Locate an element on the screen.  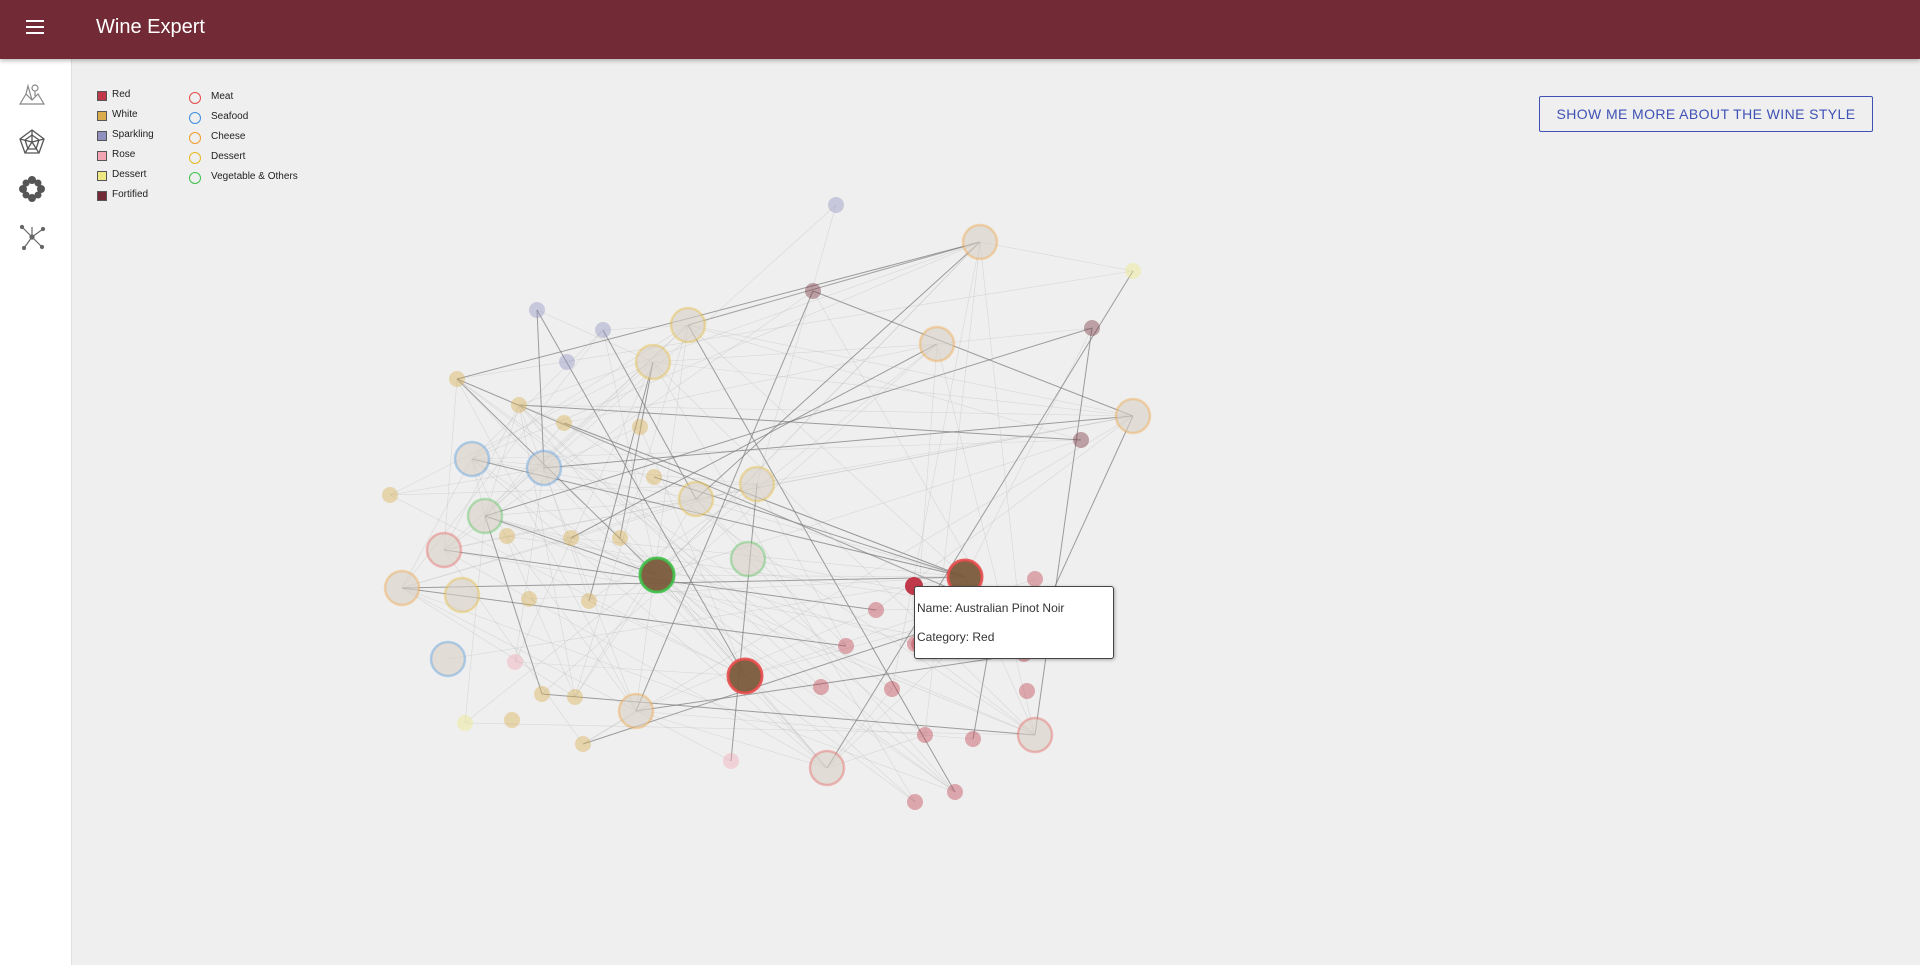
menu-icon is located at coordinates (36, 30).